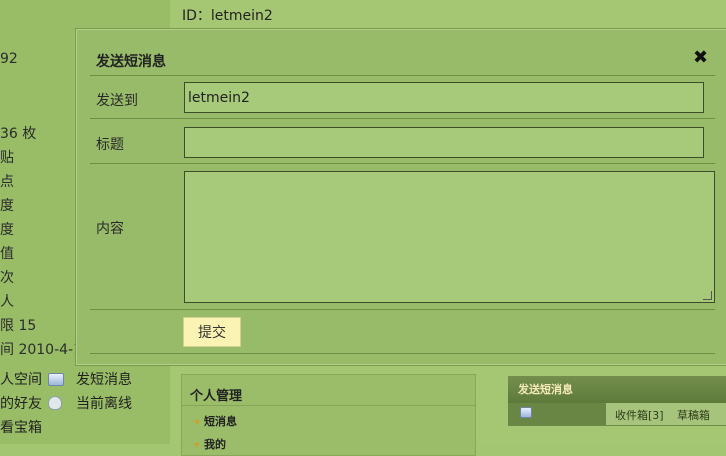 This screenshot has height=456, width=726. I want to click on tab-compose, so click(557, 414).